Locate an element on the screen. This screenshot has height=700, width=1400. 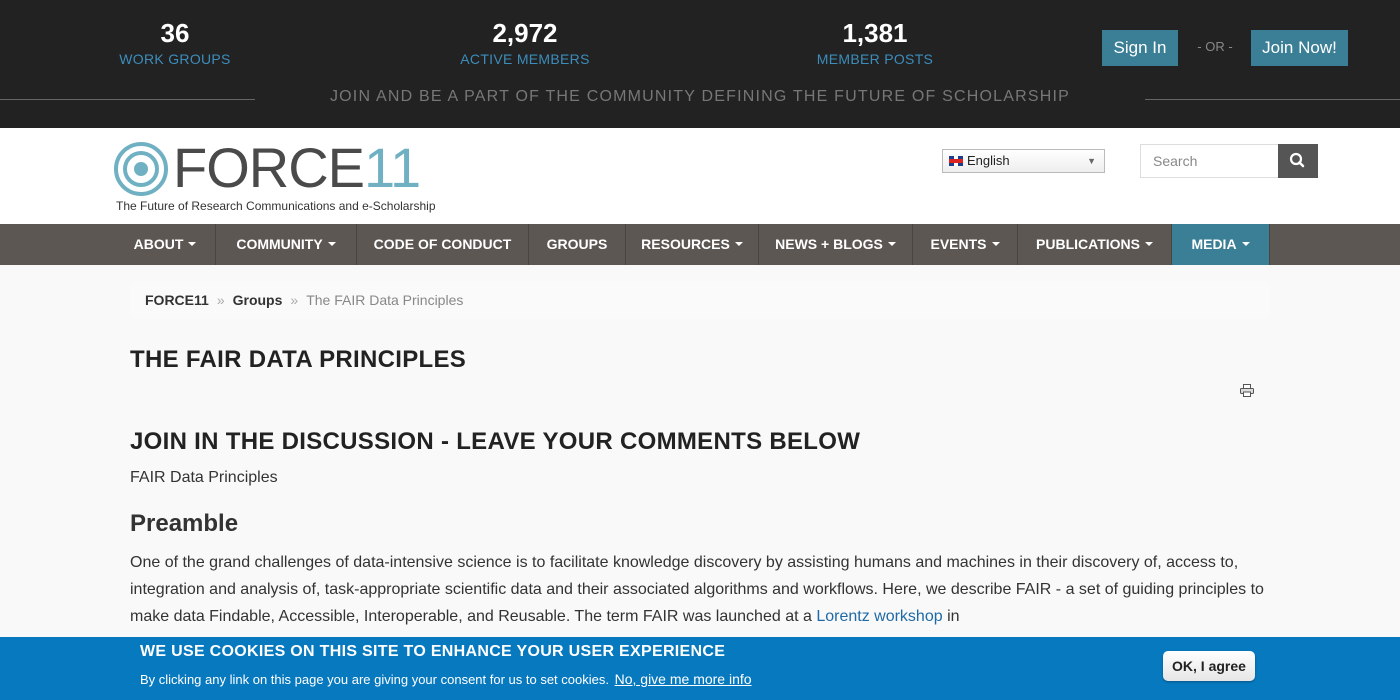
nav-item-about: ABOUT is located at coordinates (165, 244).